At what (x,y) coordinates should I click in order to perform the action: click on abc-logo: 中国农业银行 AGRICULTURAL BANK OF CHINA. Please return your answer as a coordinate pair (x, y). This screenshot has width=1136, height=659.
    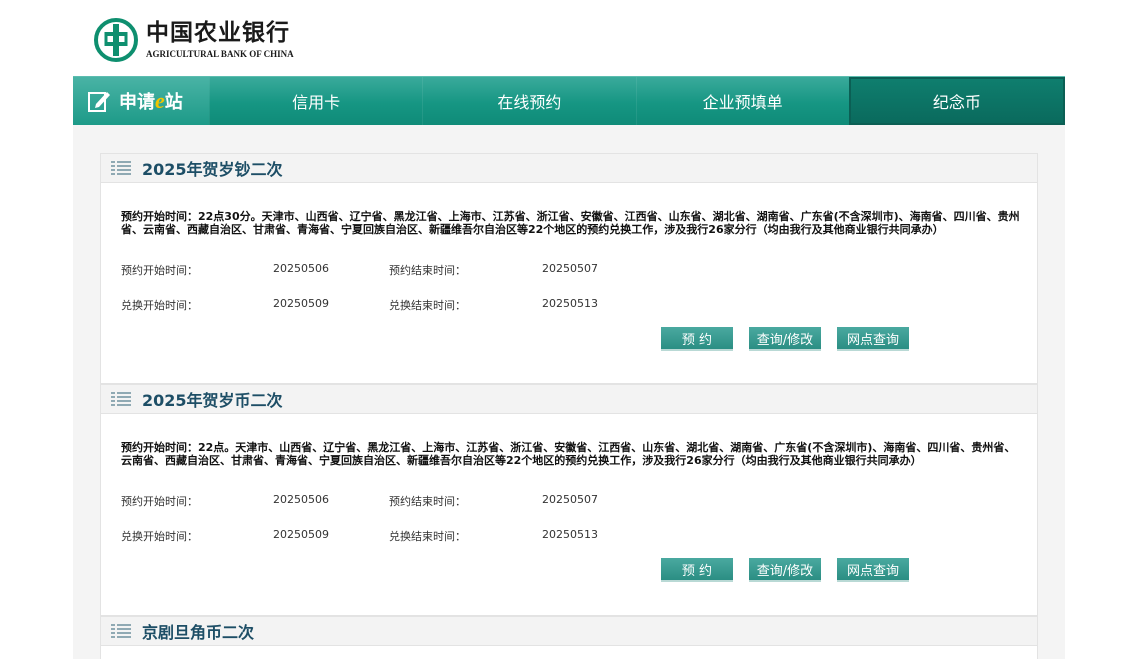
    Looking at the image, I should click on (194, 40).